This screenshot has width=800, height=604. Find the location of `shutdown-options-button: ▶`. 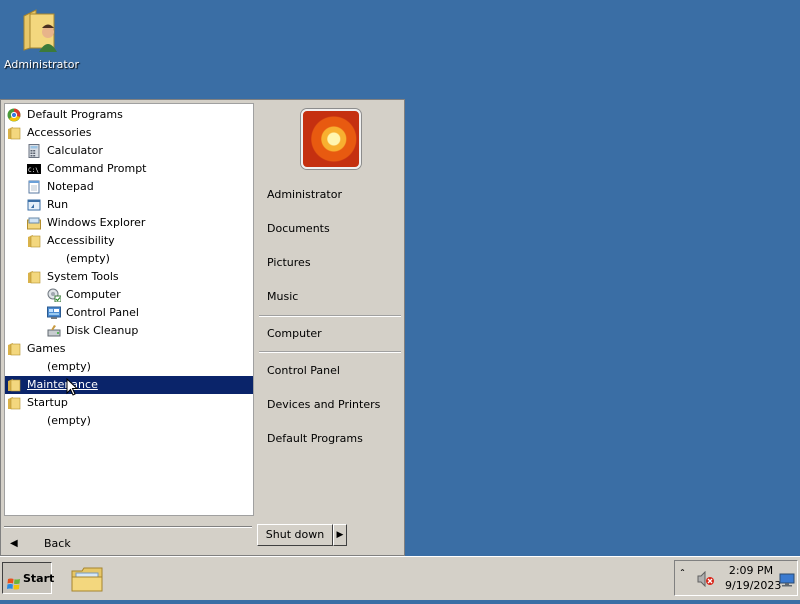

shutdown-options-button: ▶ is located at coordinates (340, 535).